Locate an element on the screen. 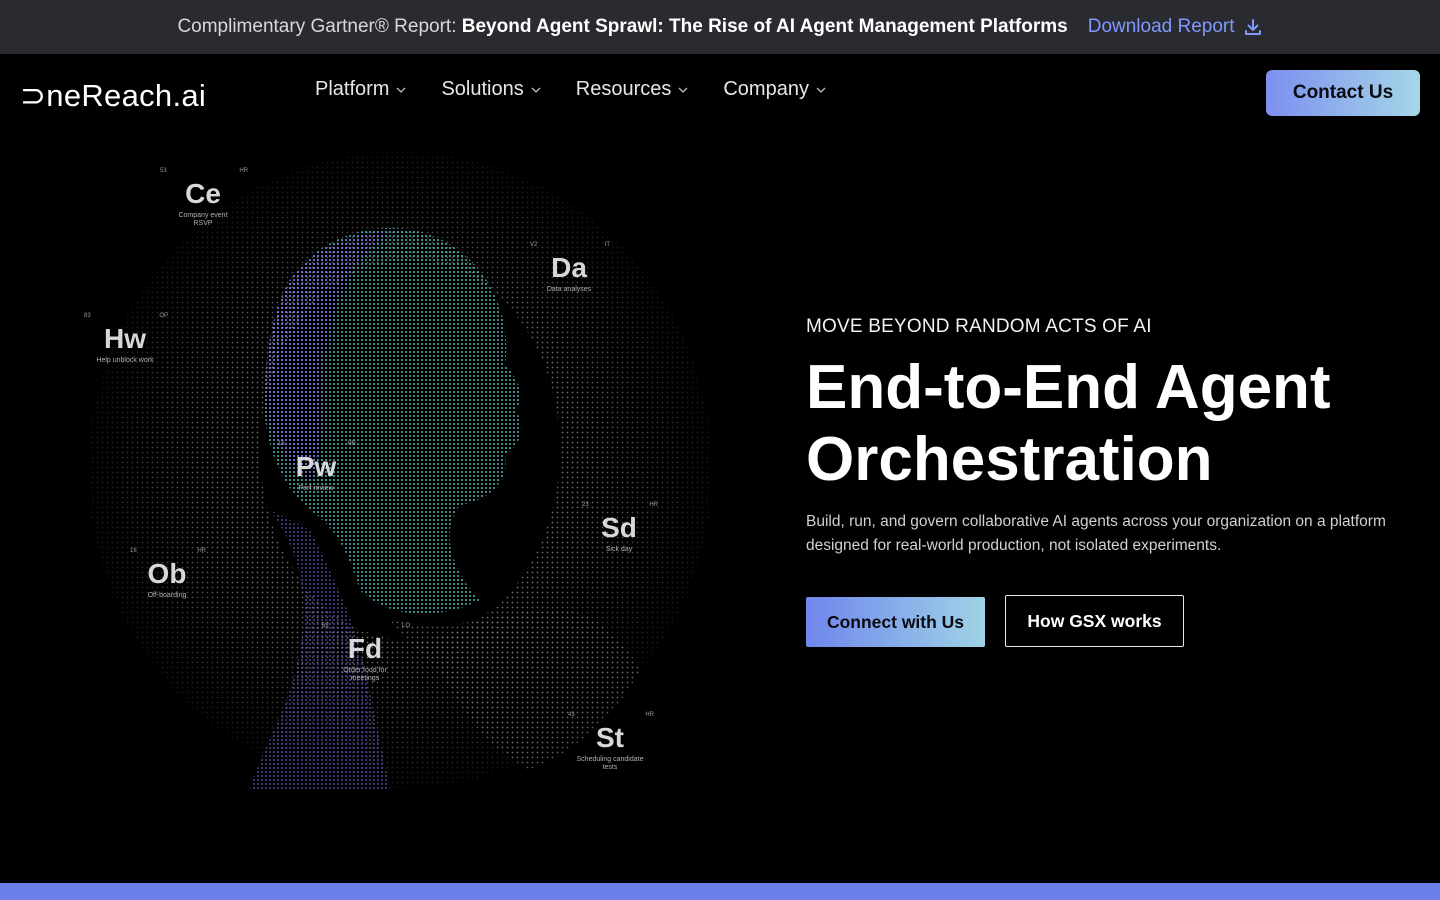  chip-caption: Scheduling candidate tests is located at coordinates (610, 763).